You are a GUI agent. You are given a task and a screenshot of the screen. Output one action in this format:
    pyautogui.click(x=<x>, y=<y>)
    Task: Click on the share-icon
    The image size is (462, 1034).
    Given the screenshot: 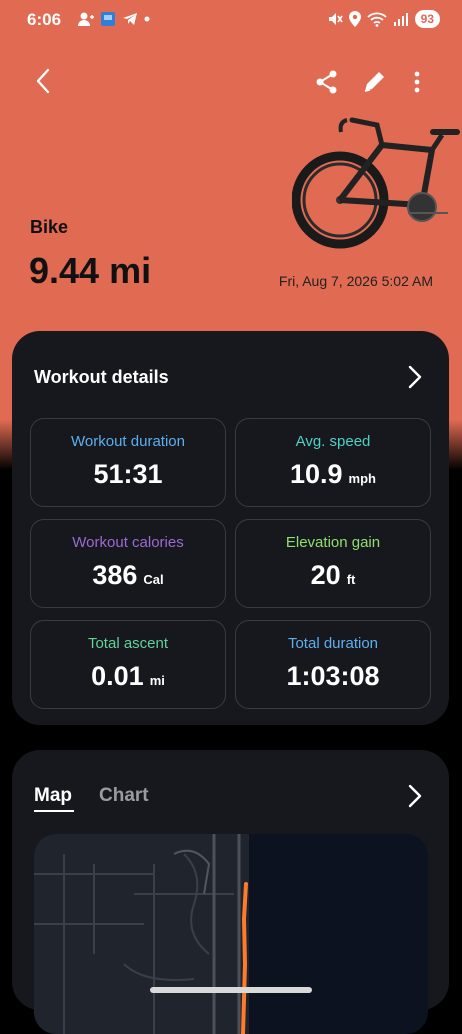 What is the action you would take?
    pyautogui.click(x=327, y=82)
    